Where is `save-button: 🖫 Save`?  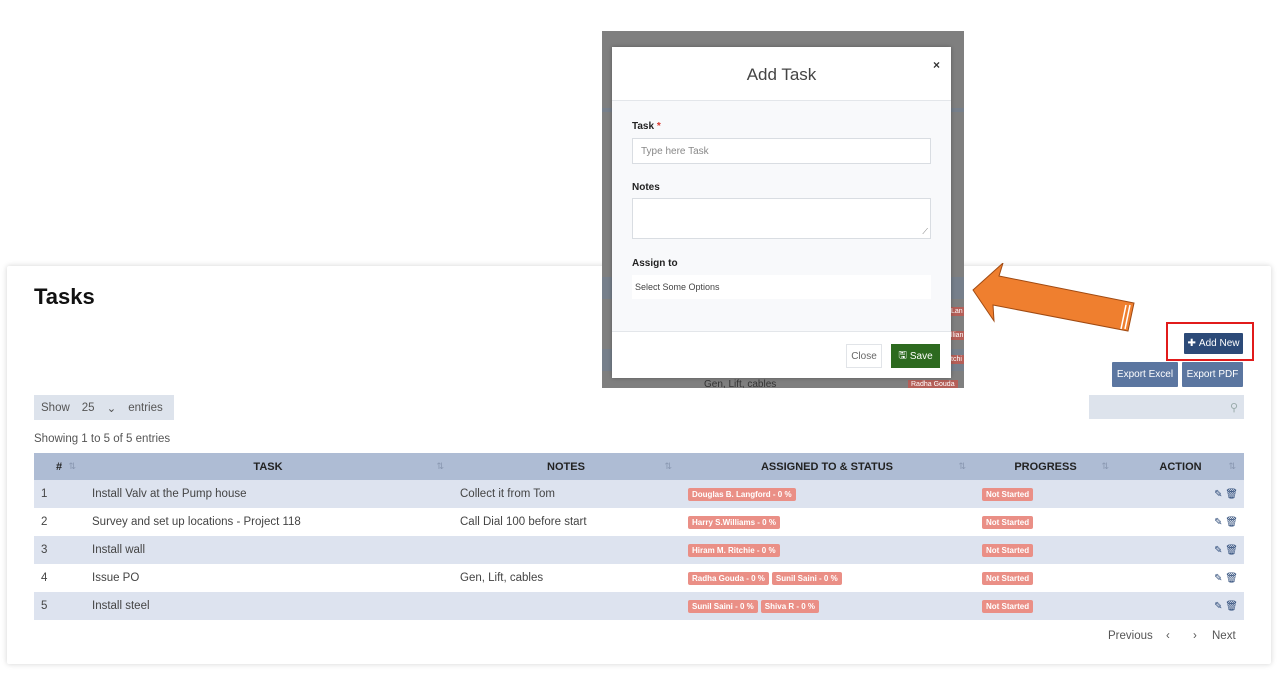
save-button: 🖫 Save is located at coordinates (915, 356).